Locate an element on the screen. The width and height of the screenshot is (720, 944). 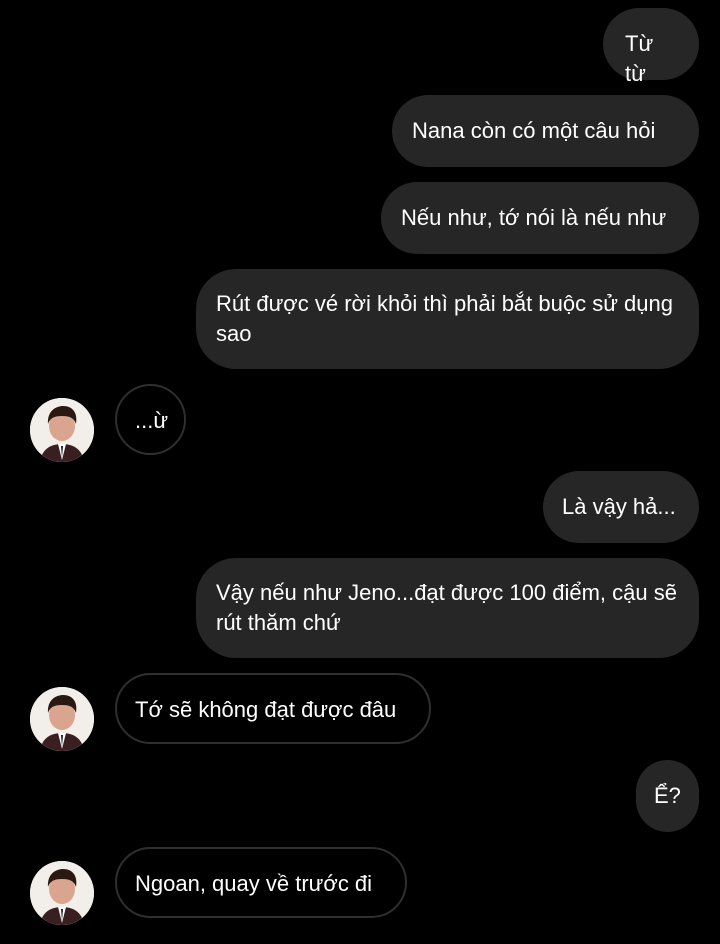
message-bubble-outgoing: Nếu như, tớ nói là nếu như is located at coordinates (540, 218).